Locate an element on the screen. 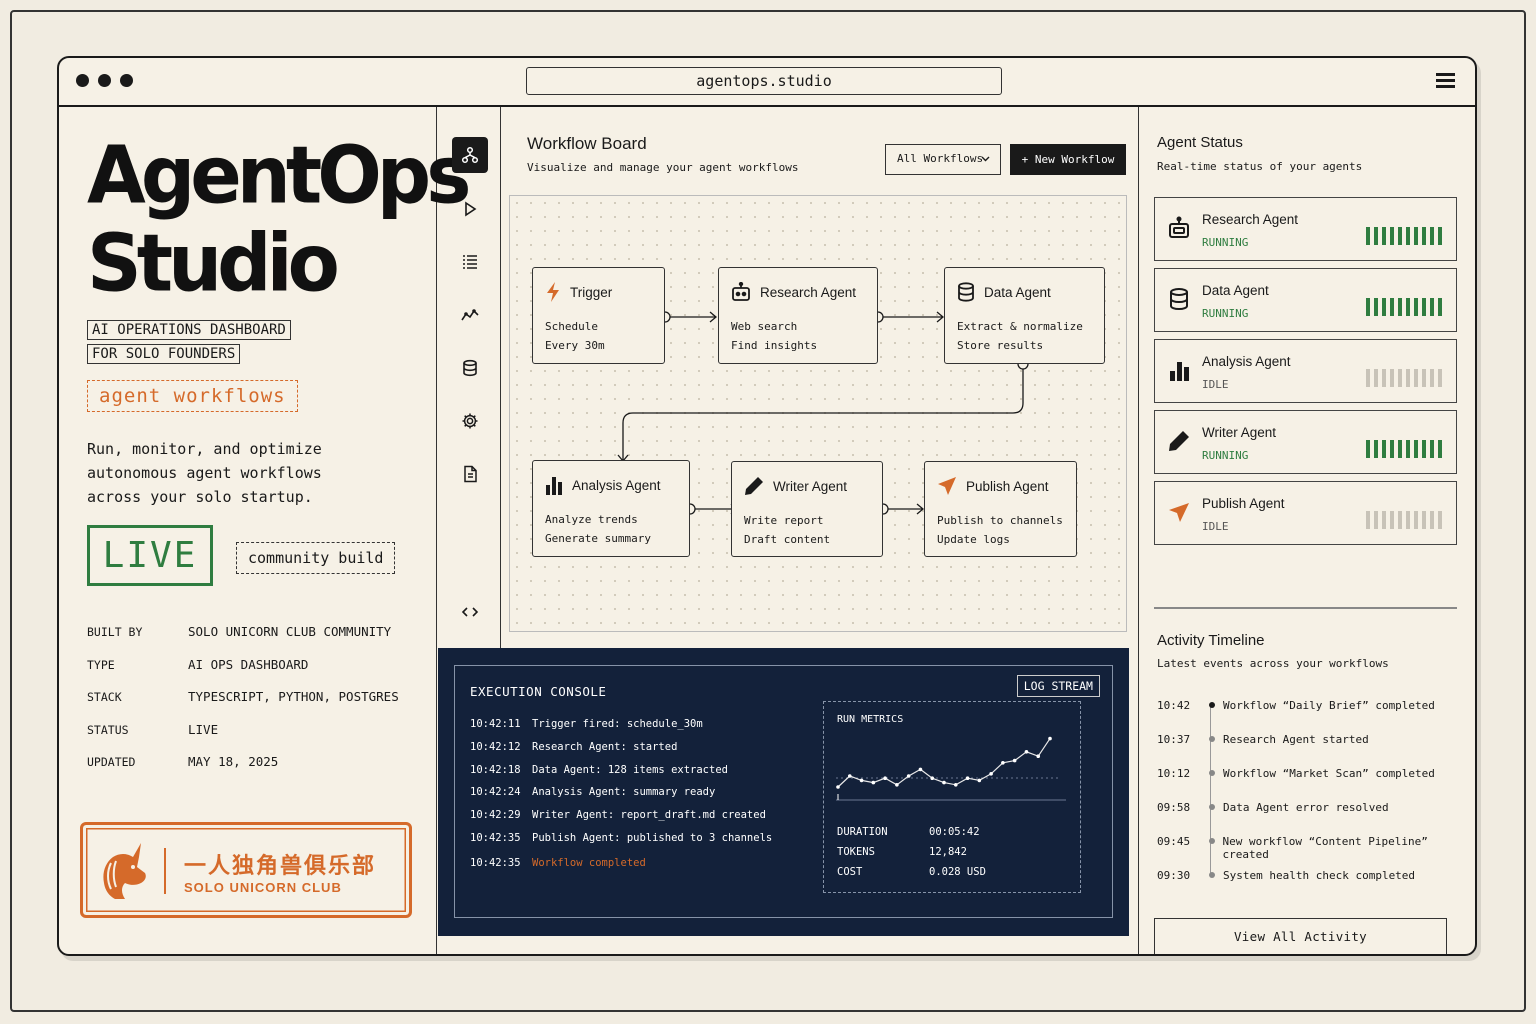 The image size is (1536, 1024). agent-card-research: Research Agent RUNNING is located at coordinates (1305, 229).